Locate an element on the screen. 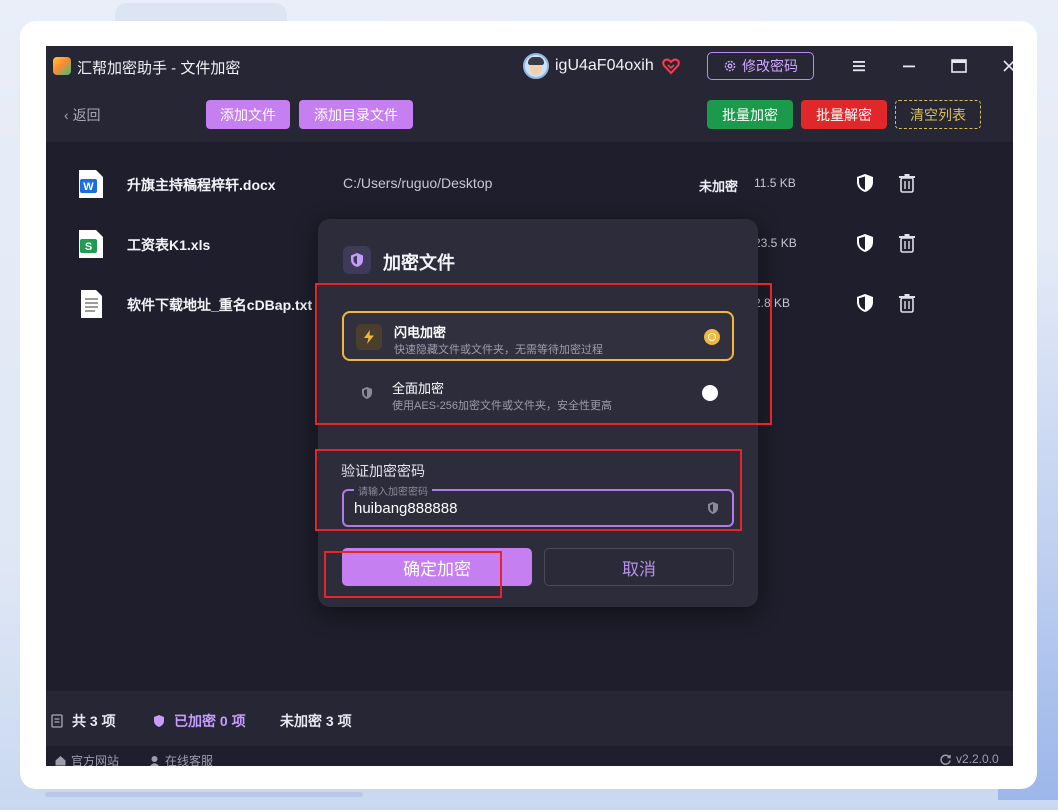 The height and width of the screenshot is (810, 1058). version-info: v2.2.0.0 is located at coordinates (969, 759).